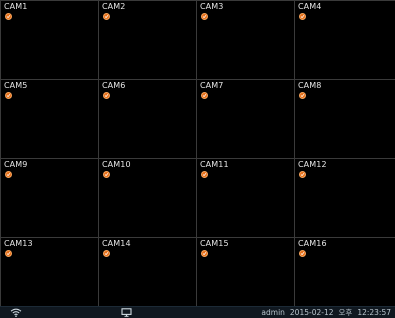 The image size is (395, 318). Describe the element at coordinates (212, 85) in the screenshot. I see `camera-label: CAM7` at that location.